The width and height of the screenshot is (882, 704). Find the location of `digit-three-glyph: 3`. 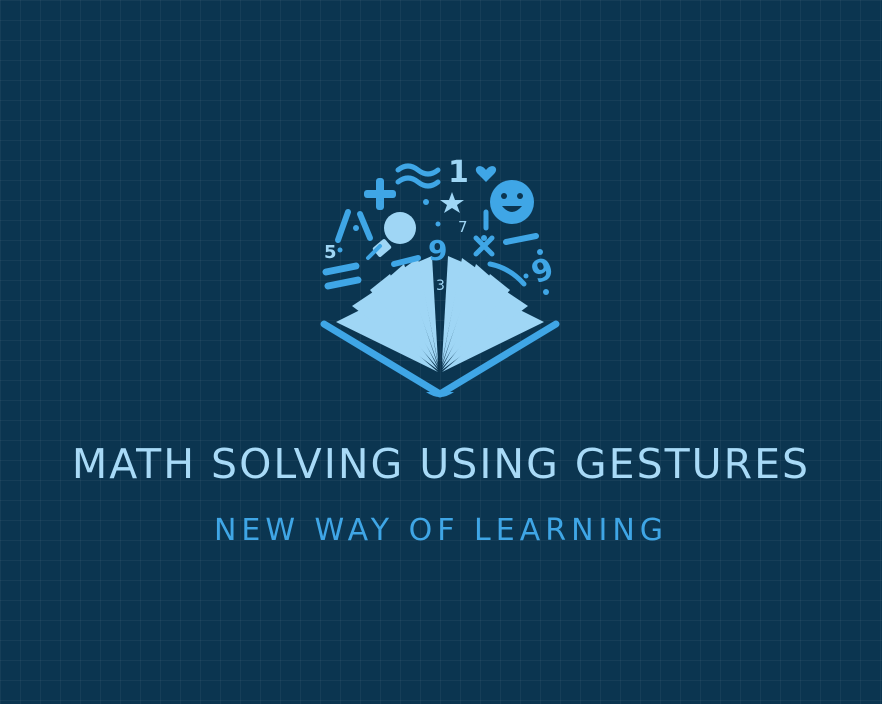

digit-three-glyph: 3 is located at coordinates (440, 286).